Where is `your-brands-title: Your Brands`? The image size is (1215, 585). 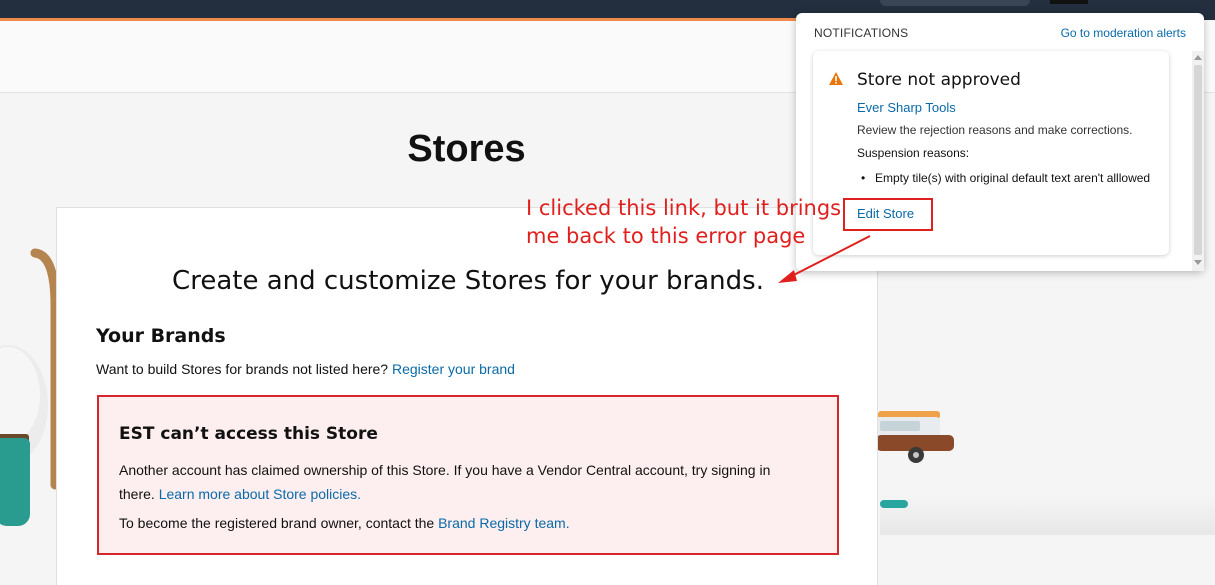
your-brands-title: Your Brands is located at coordinates (161, 336).